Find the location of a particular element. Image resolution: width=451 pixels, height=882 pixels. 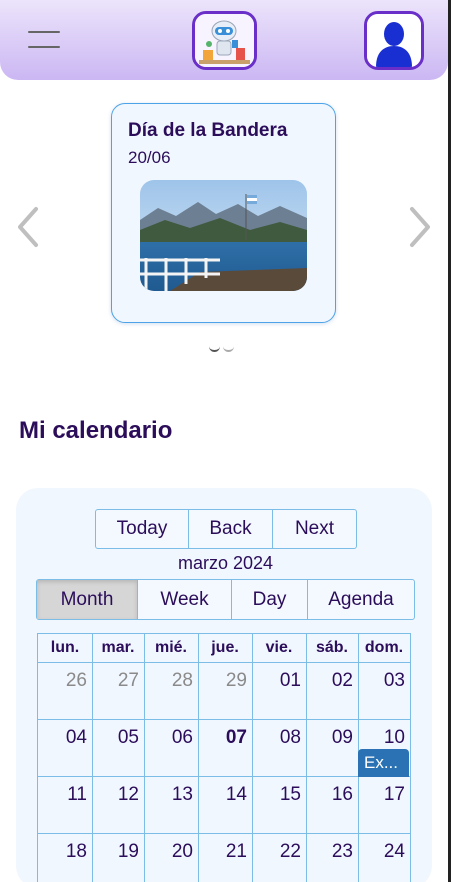

today-button: Today is located at coordinates (142, 529).